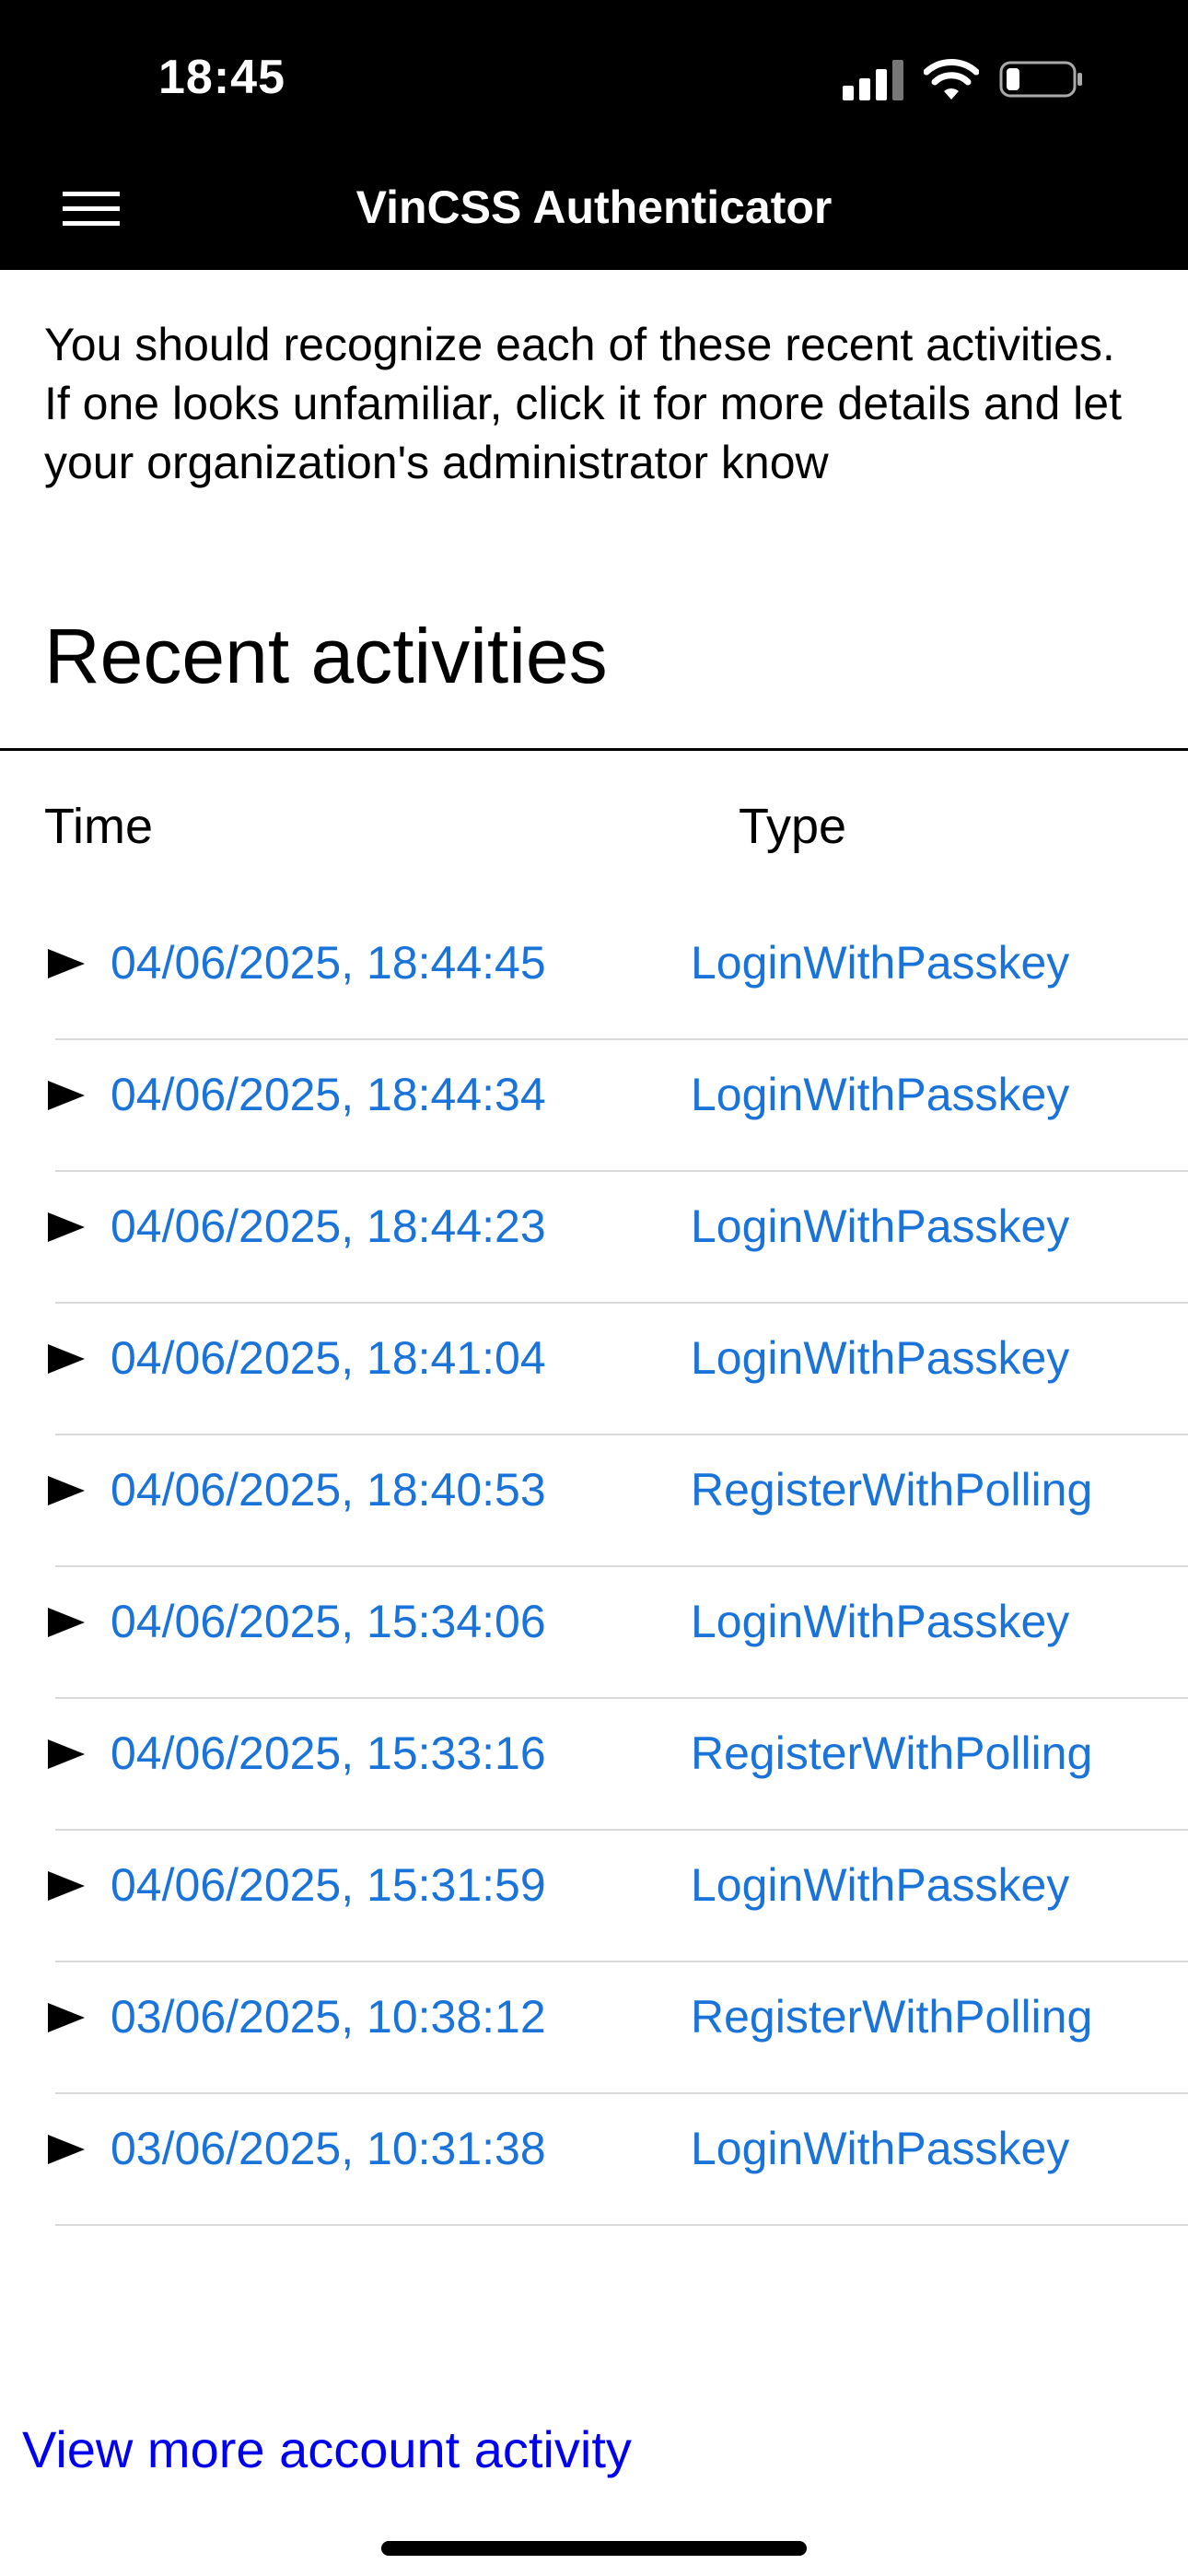  What do you see at coordinates (594, 1370) in the screenshot?
I see `activity-row: 04/06/2025, 18:41:04 LoginWithPasskey` at bounding box center [594, 1370].